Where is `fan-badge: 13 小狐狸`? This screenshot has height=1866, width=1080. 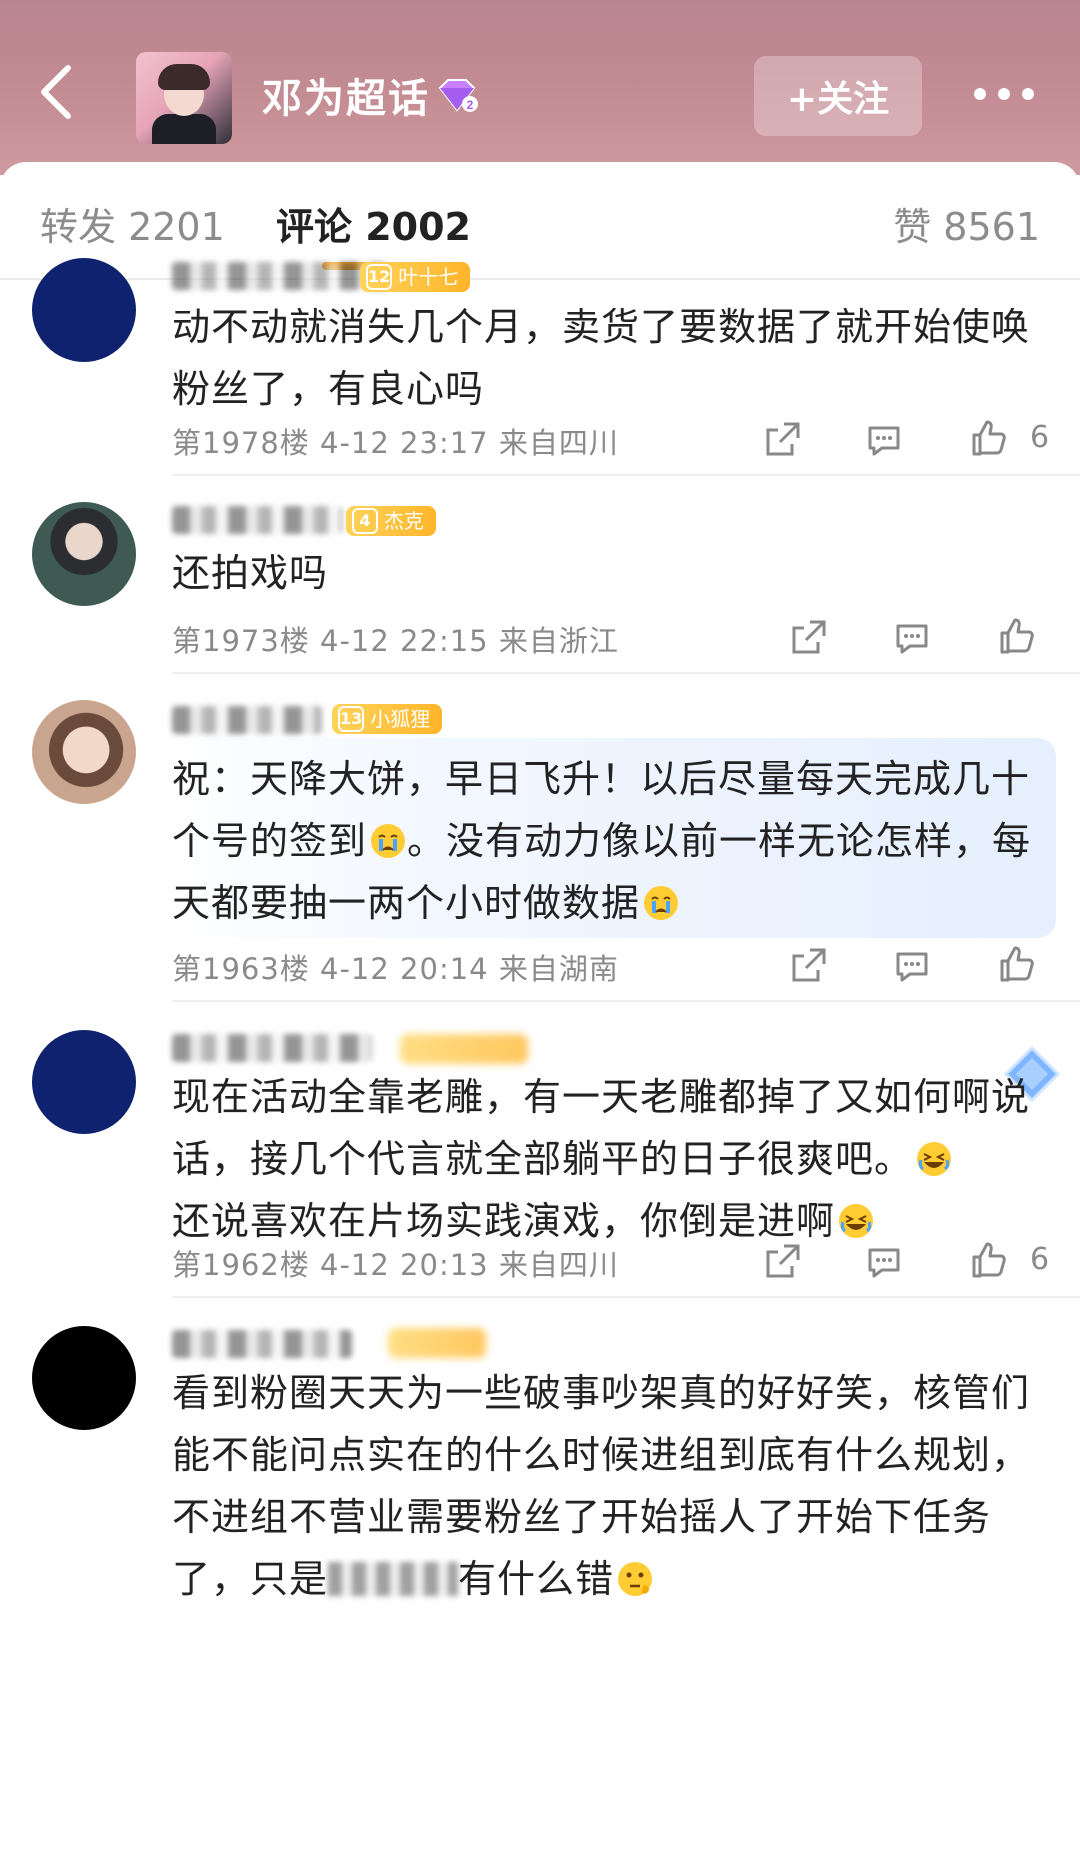 fan-badge: 13 小狐狸 is located at coordinates (387, 719).